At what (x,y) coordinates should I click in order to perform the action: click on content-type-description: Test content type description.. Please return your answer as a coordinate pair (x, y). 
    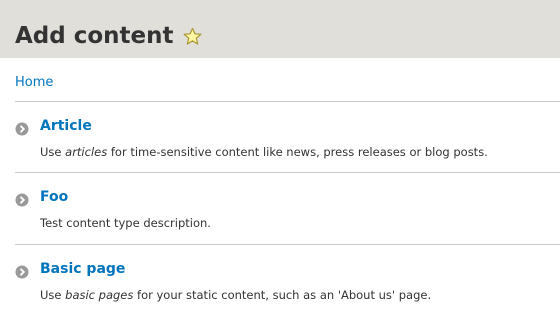
    Looking at the image, I should click on (125, 223).